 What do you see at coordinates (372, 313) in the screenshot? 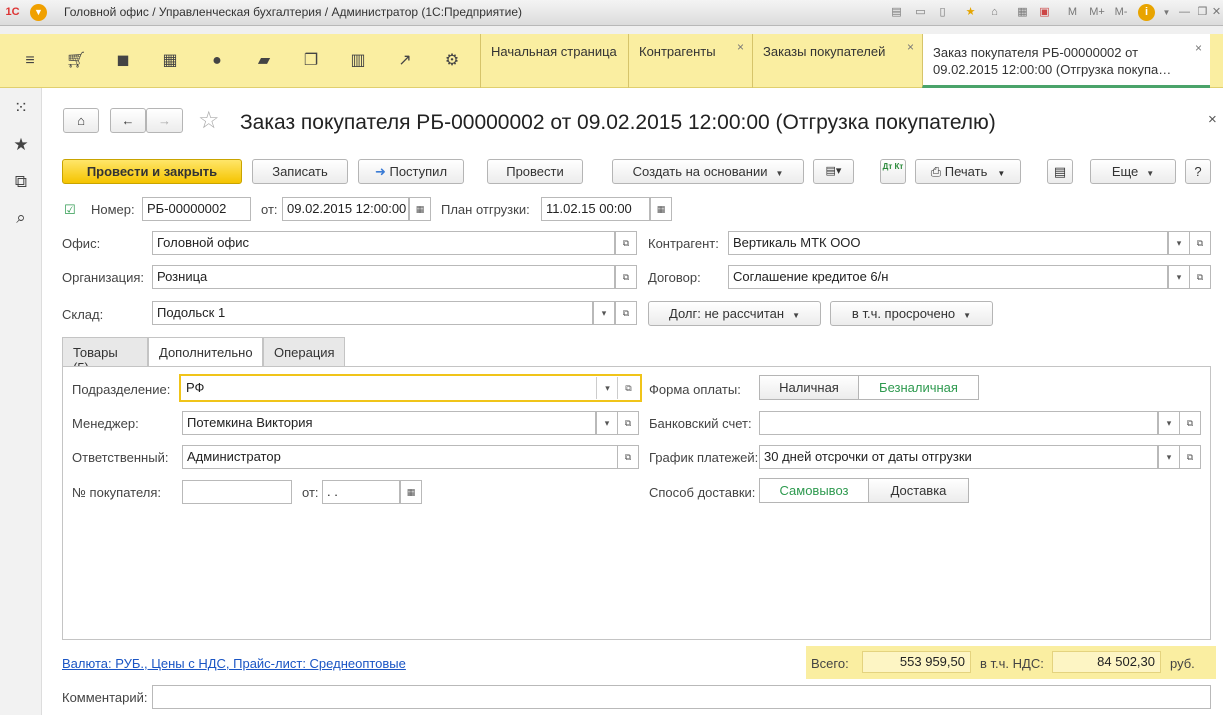
I see `warehouse-field: Подольск 1` at bounding box center [372, 313].